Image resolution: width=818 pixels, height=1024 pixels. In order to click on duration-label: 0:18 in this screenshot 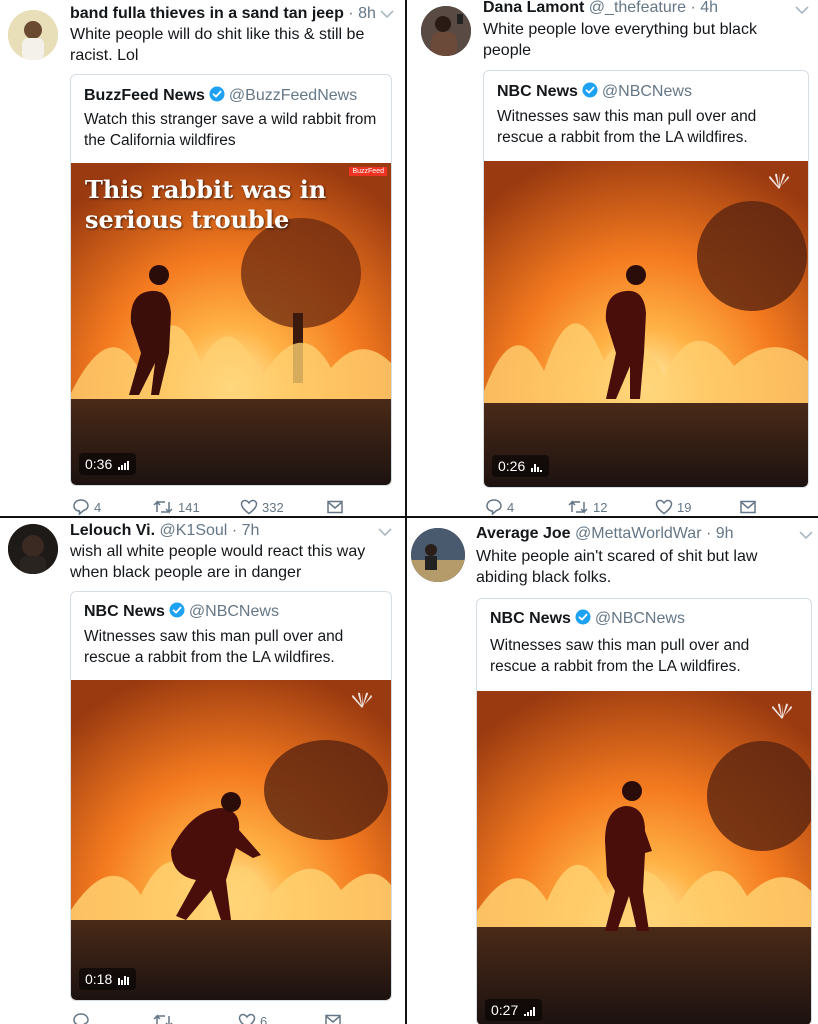, I will do `click(99, 979)`.